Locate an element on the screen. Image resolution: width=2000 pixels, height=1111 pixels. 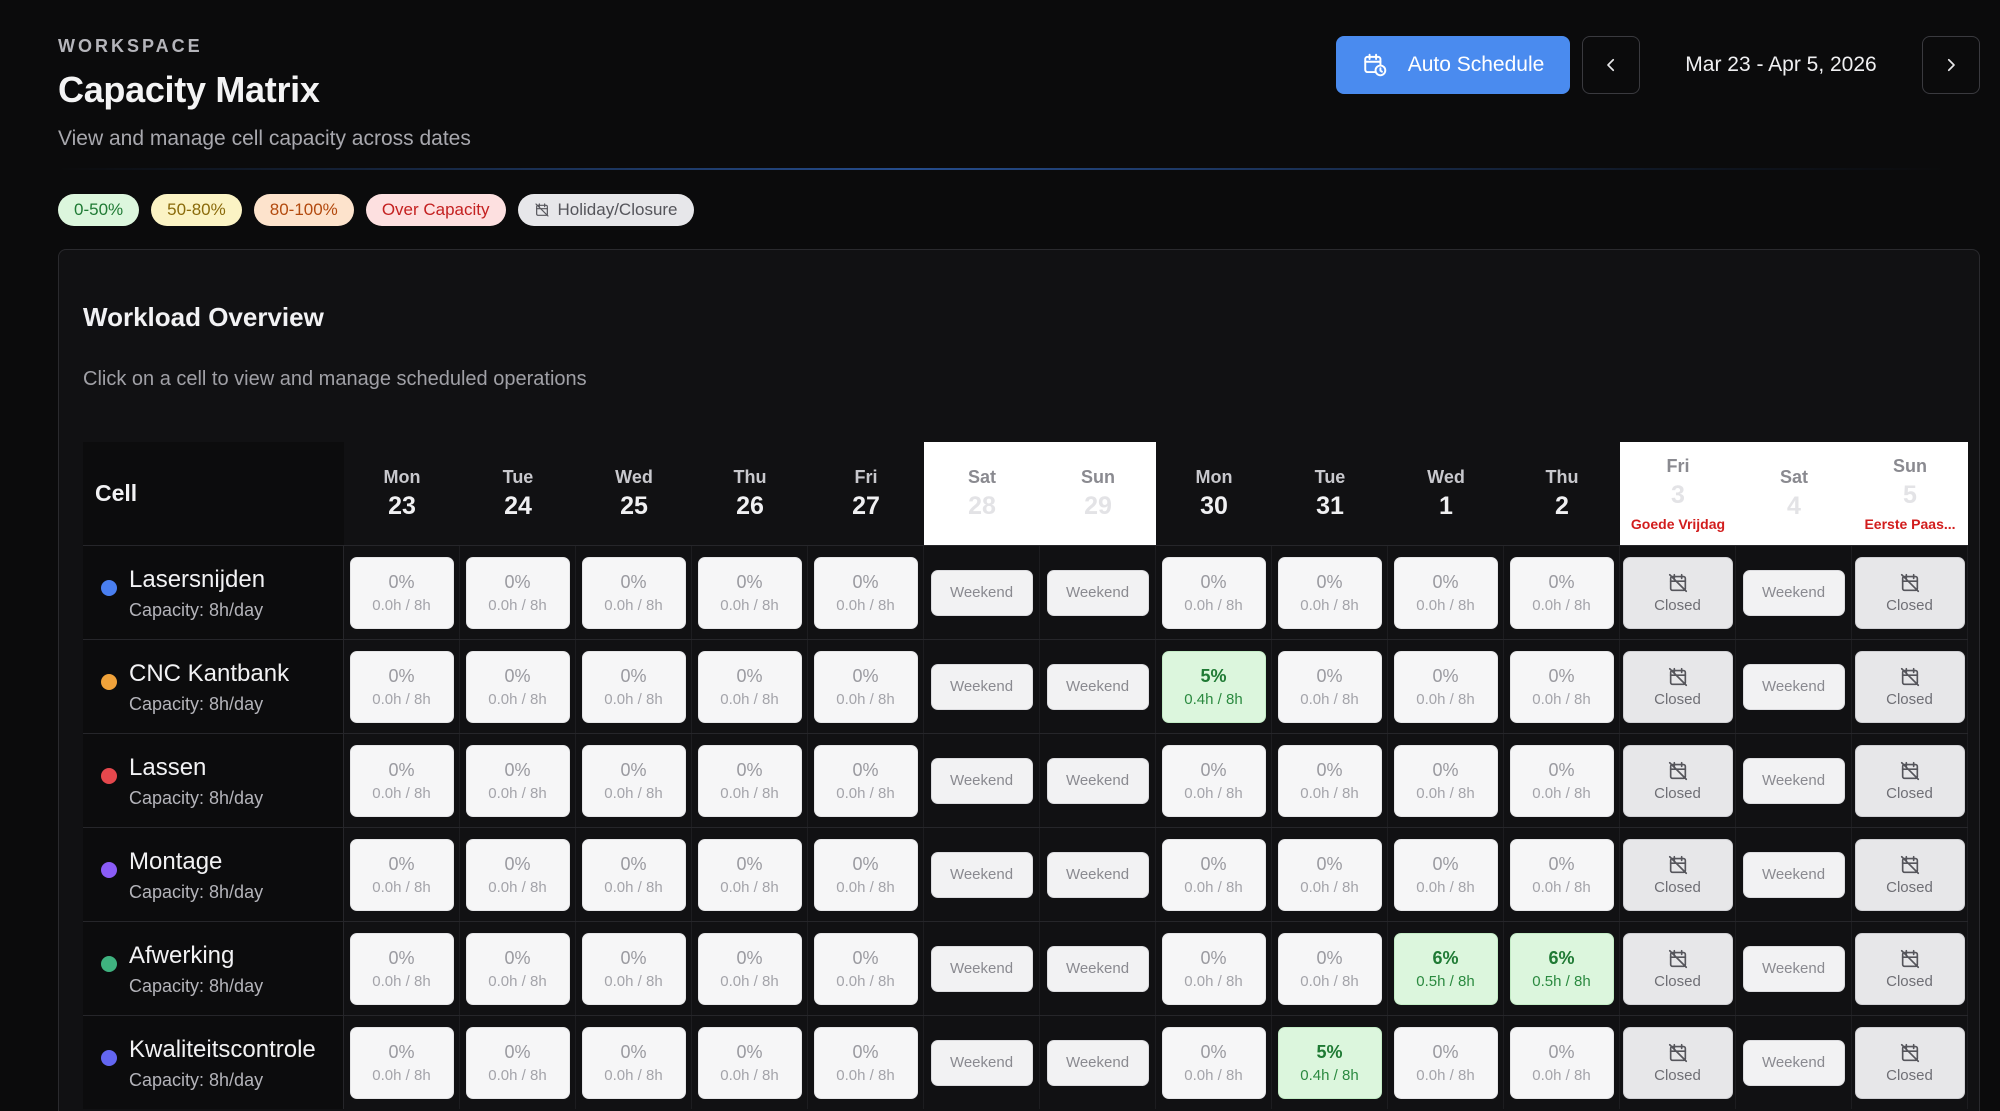
day-number: 30 is located at coordinates (1214, 505).